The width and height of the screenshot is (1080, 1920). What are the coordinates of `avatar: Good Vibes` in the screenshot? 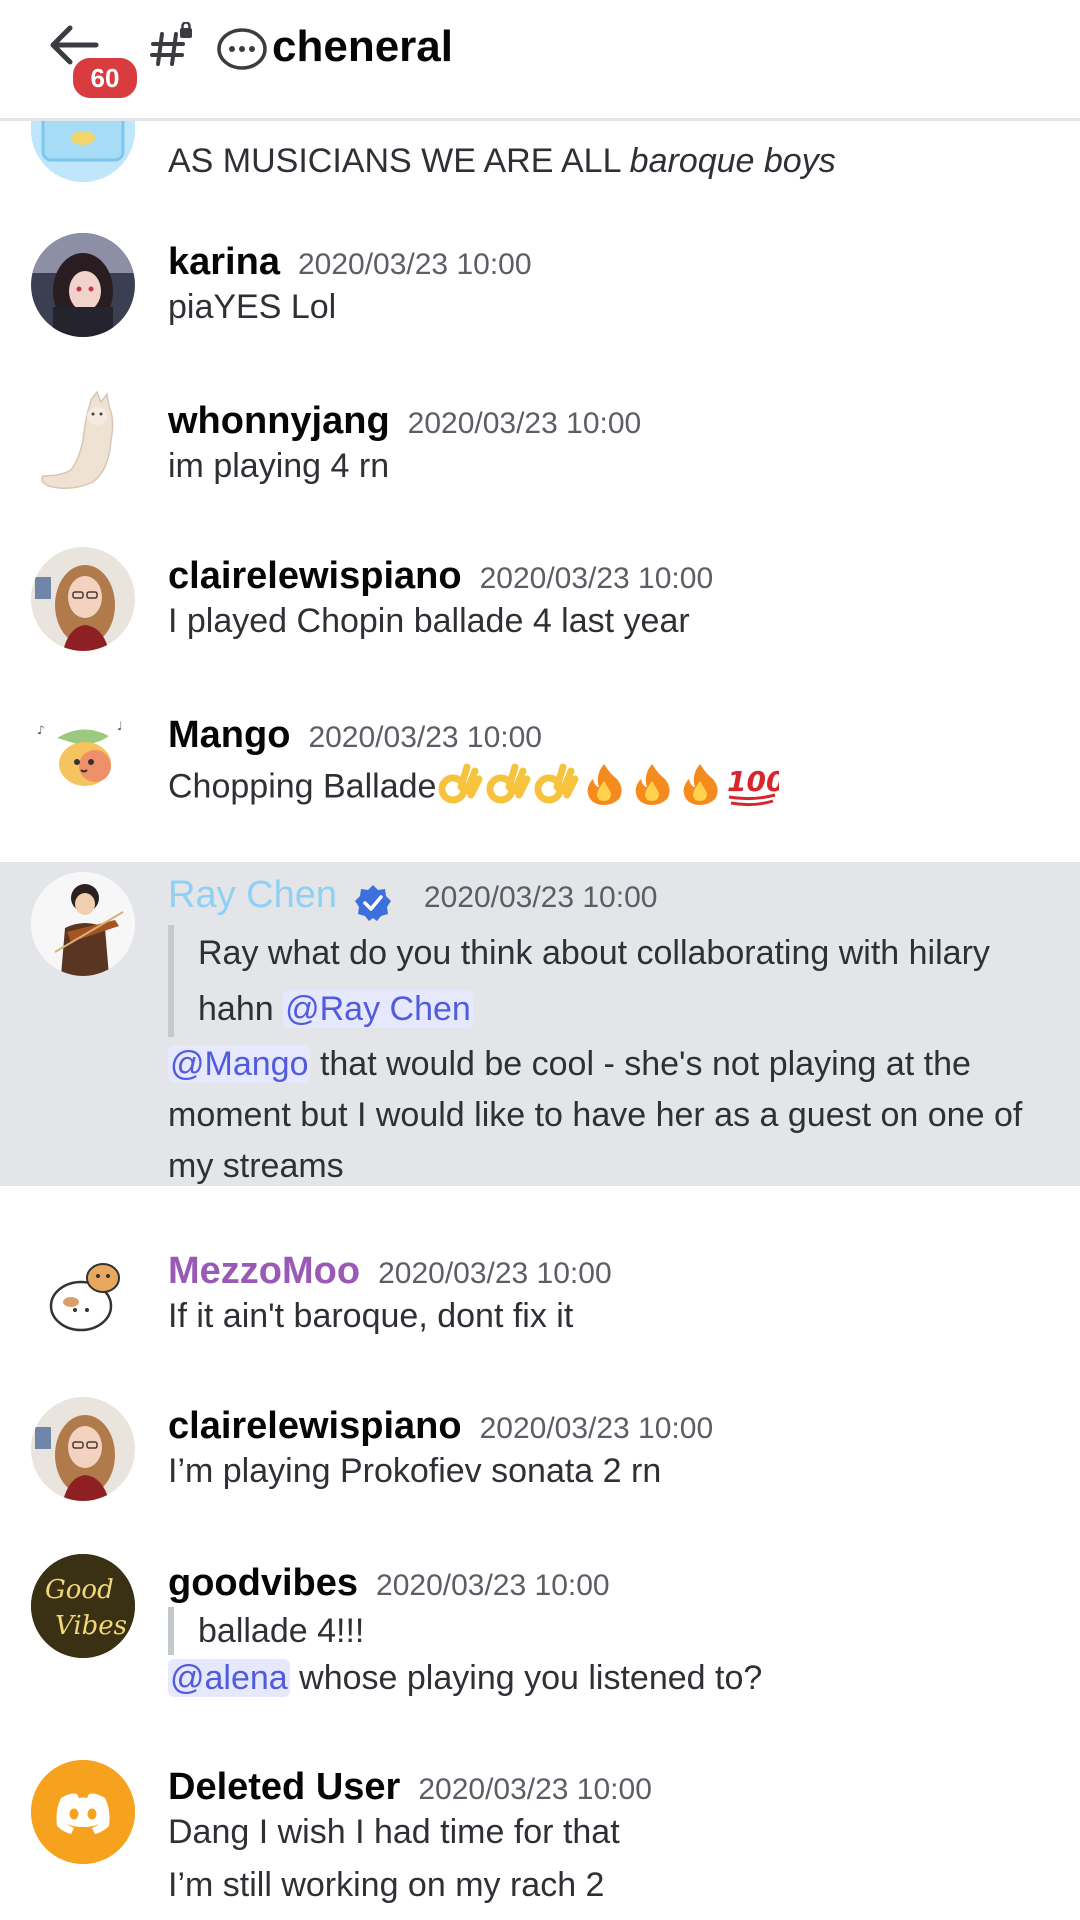 It's located at (83, 1606).